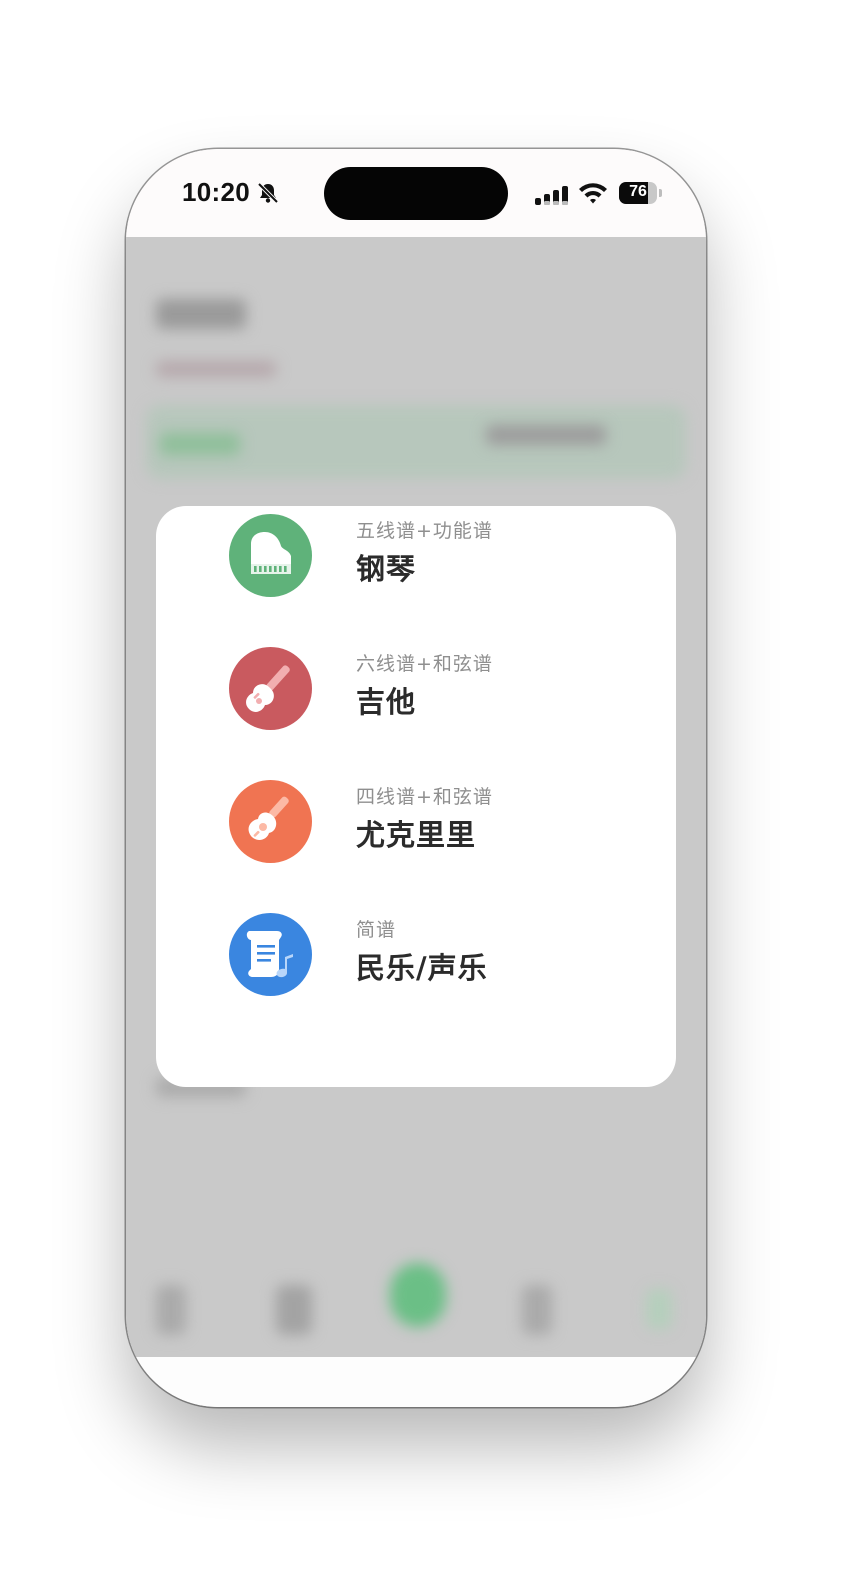  What do you see at coordinates (268, 193) in the screenshot?
I see `bell-slash-icon` at bounding box center [268, 193].